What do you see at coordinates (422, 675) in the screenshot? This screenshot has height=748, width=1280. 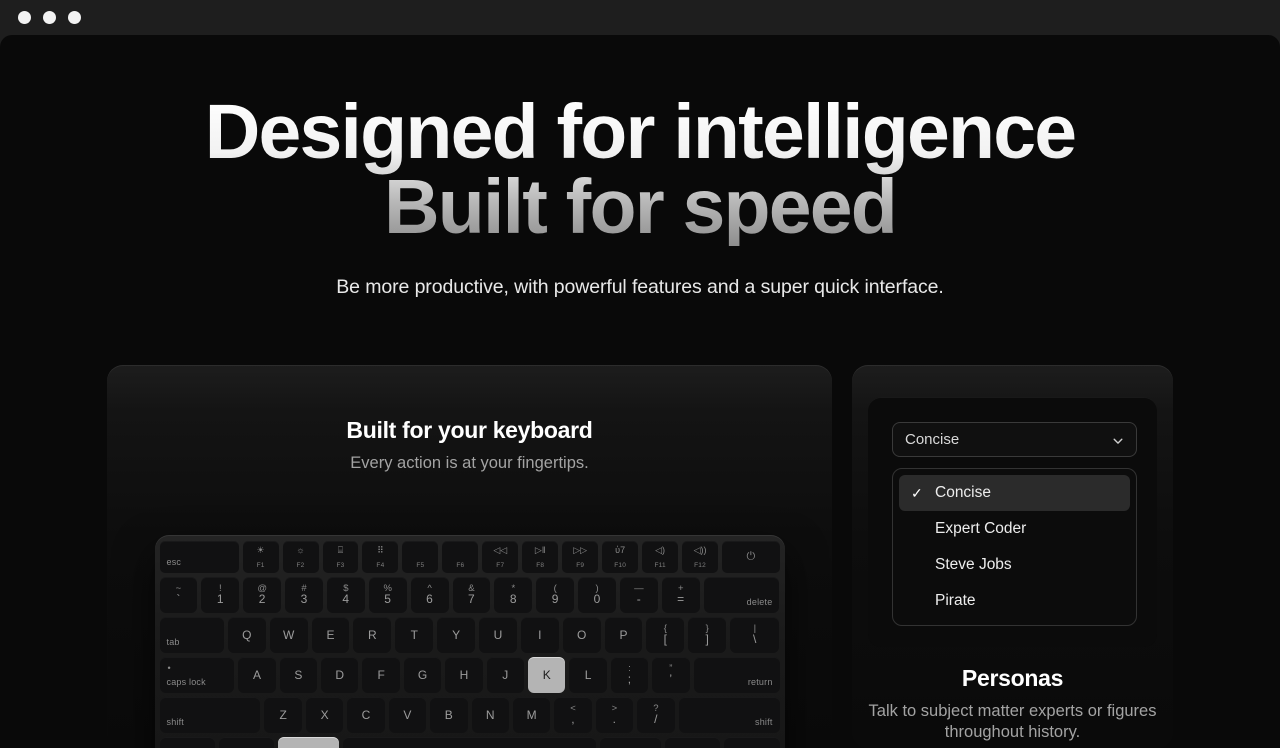 I see `key-g: G` at bounding box center [422, 675].